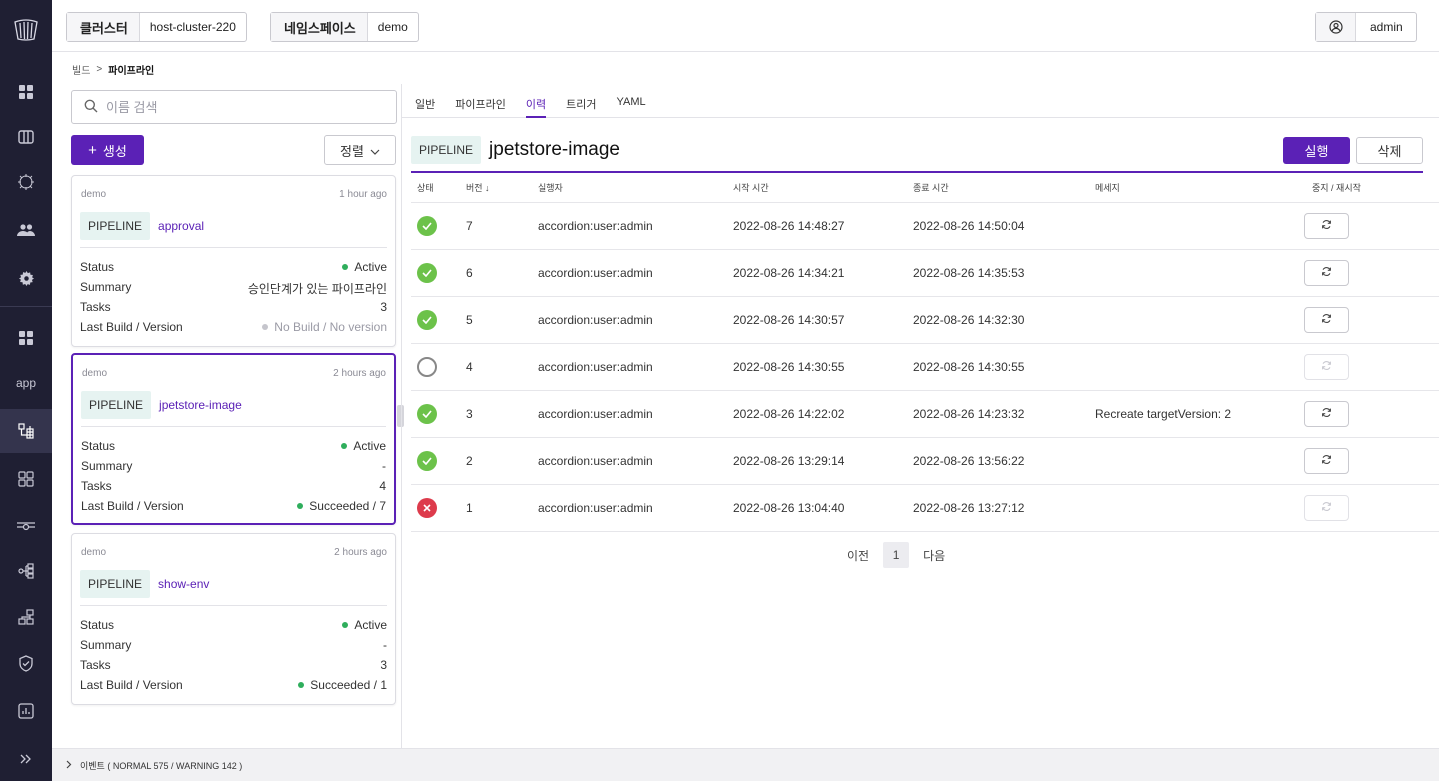  Describe the element at coordinates (536, 101) in the screenshot. I see `tab-history: 이력` at that location.